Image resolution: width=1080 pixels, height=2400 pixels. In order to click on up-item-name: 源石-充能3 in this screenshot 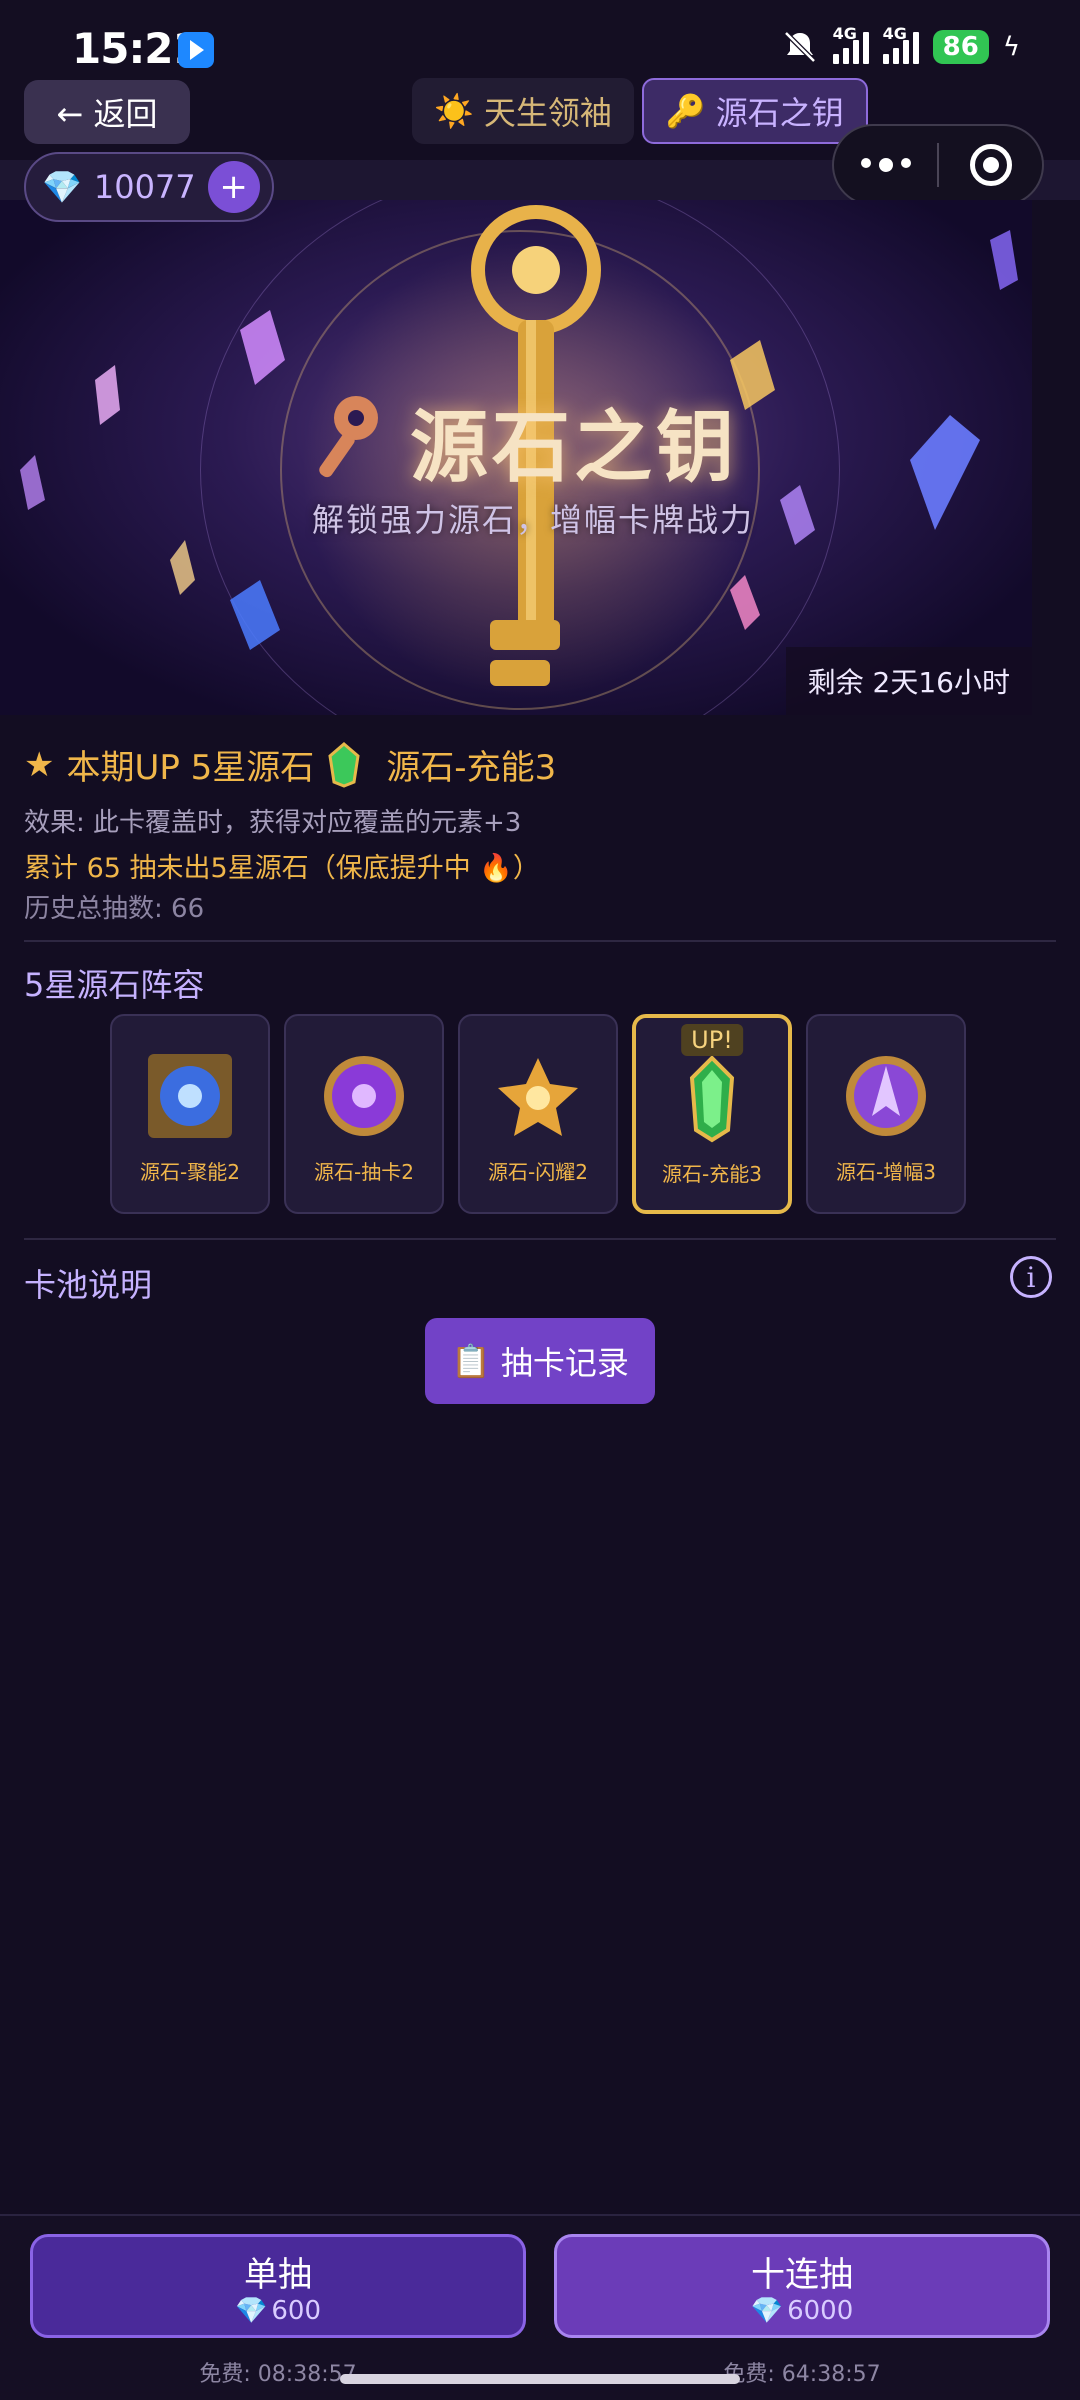, I will do `click(471, 768)`.